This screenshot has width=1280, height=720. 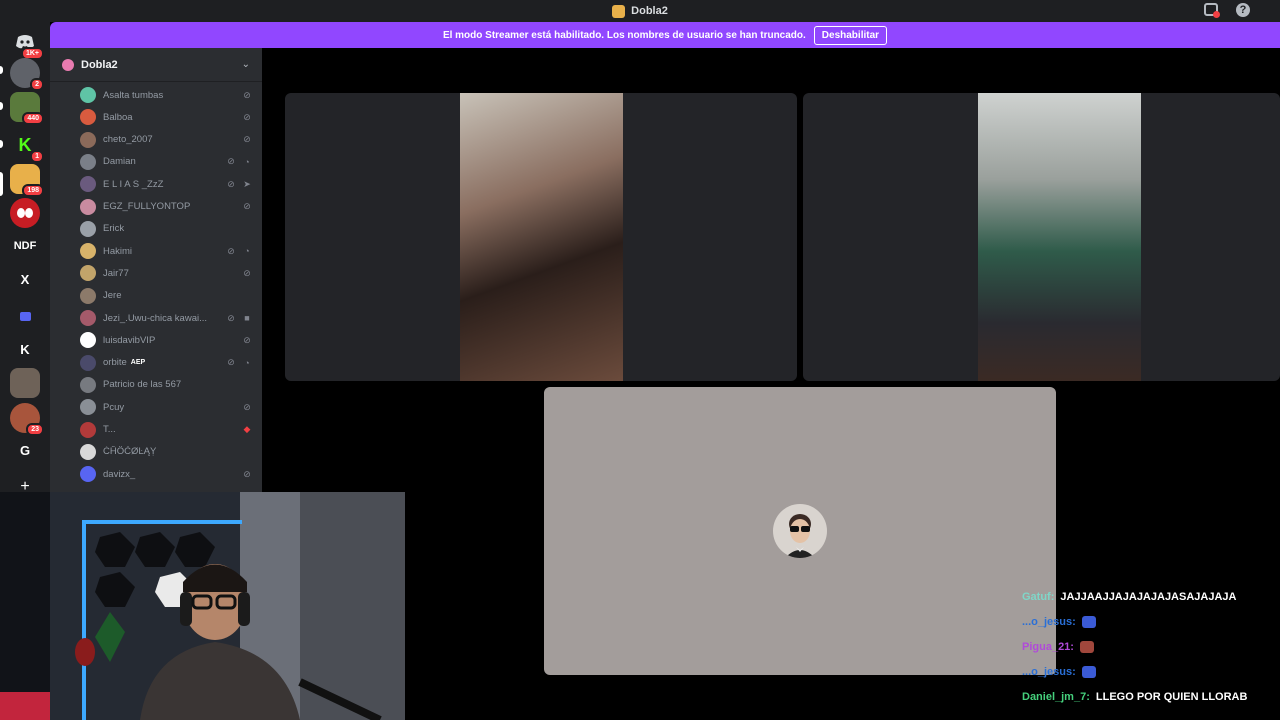 I want to click on title-bar: Dobla2 ?, so click(x=640, y=11).